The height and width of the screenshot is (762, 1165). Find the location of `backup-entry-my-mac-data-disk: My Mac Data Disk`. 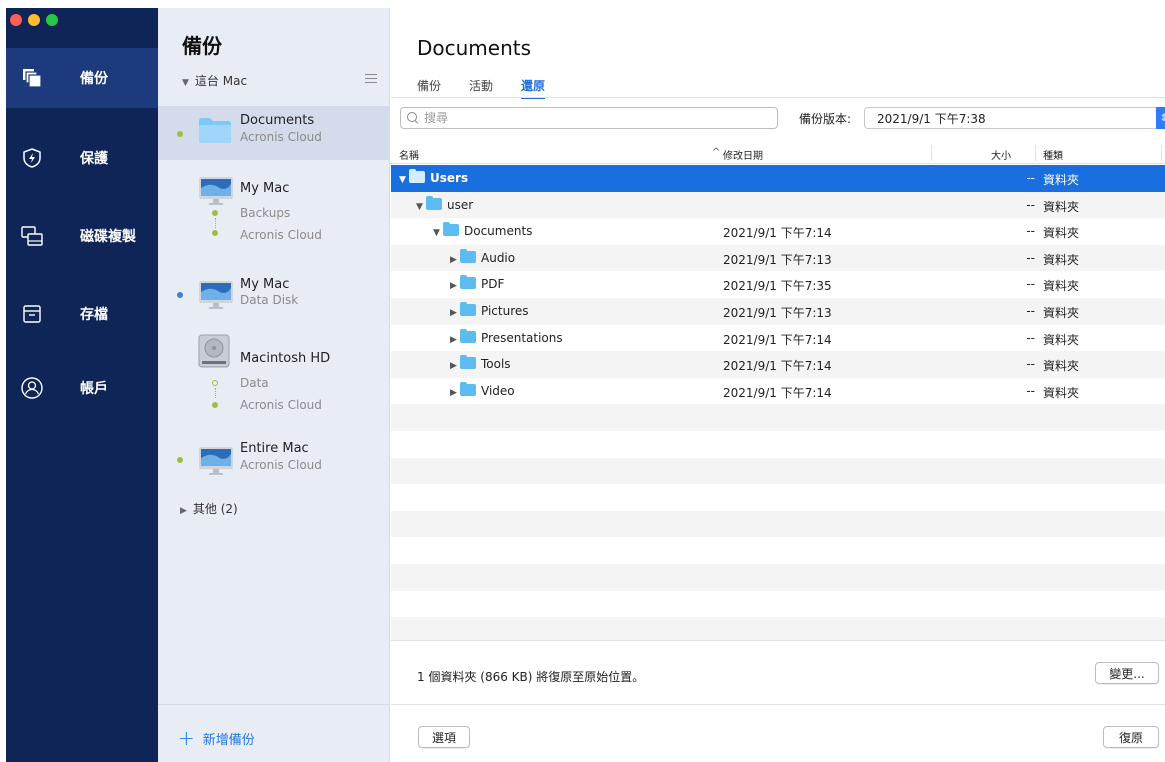

backup-entry-my-mac-data-disk: My Mac Data Disk is located at coordinates (273, 294).